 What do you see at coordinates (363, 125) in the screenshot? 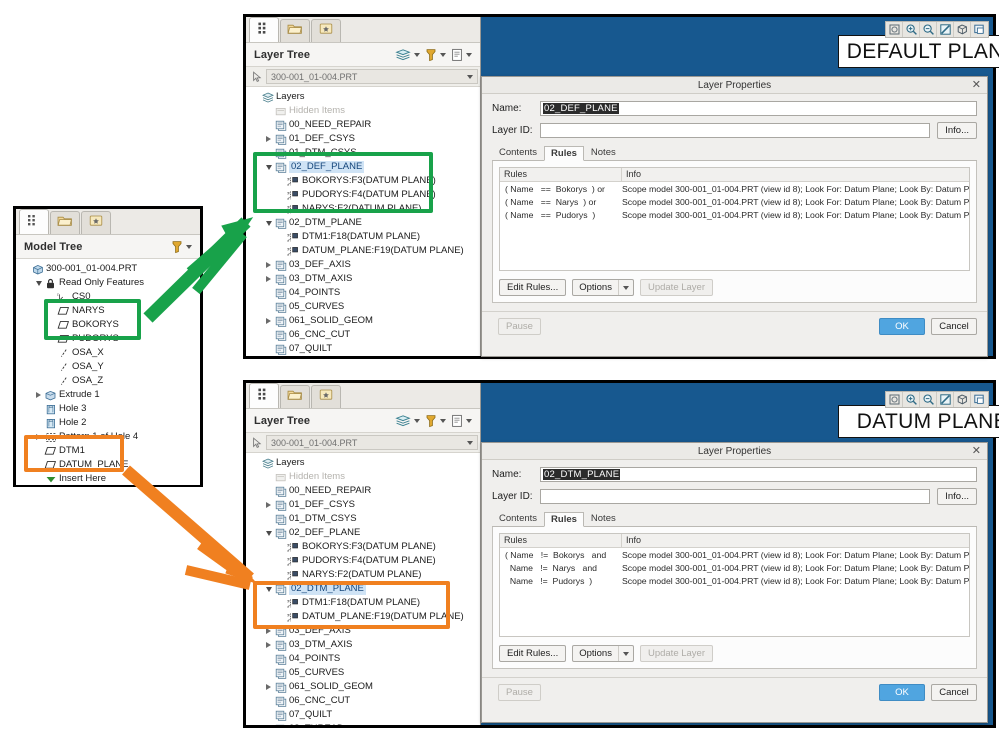
I see `layer-tree-item: 00_NEED_REPAIR` at bounding box center [363, 125].